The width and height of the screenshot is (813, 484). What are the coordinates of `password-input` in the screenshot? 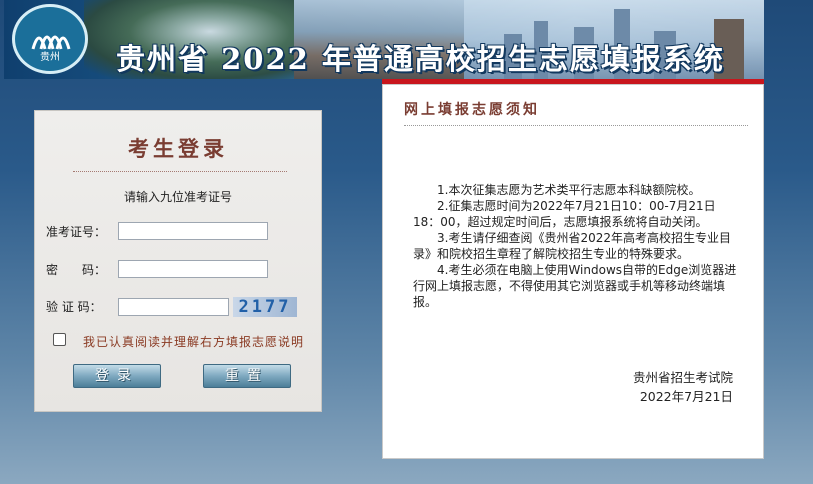 It's located at (193, 269).